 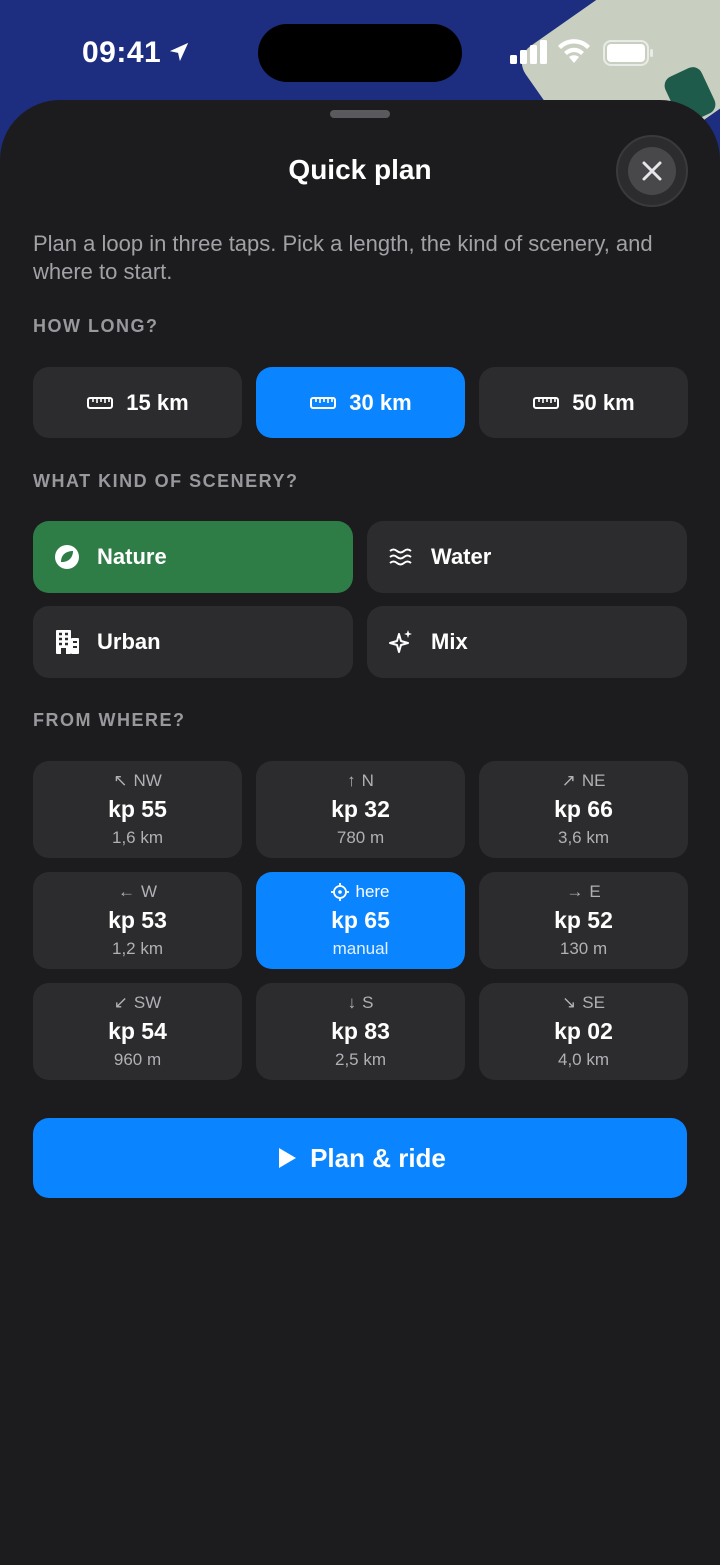 What do you see at coordinates (157, 402) in the screenshot?
I see `length-option-label: 15 km` at bounding box center [157, 402].